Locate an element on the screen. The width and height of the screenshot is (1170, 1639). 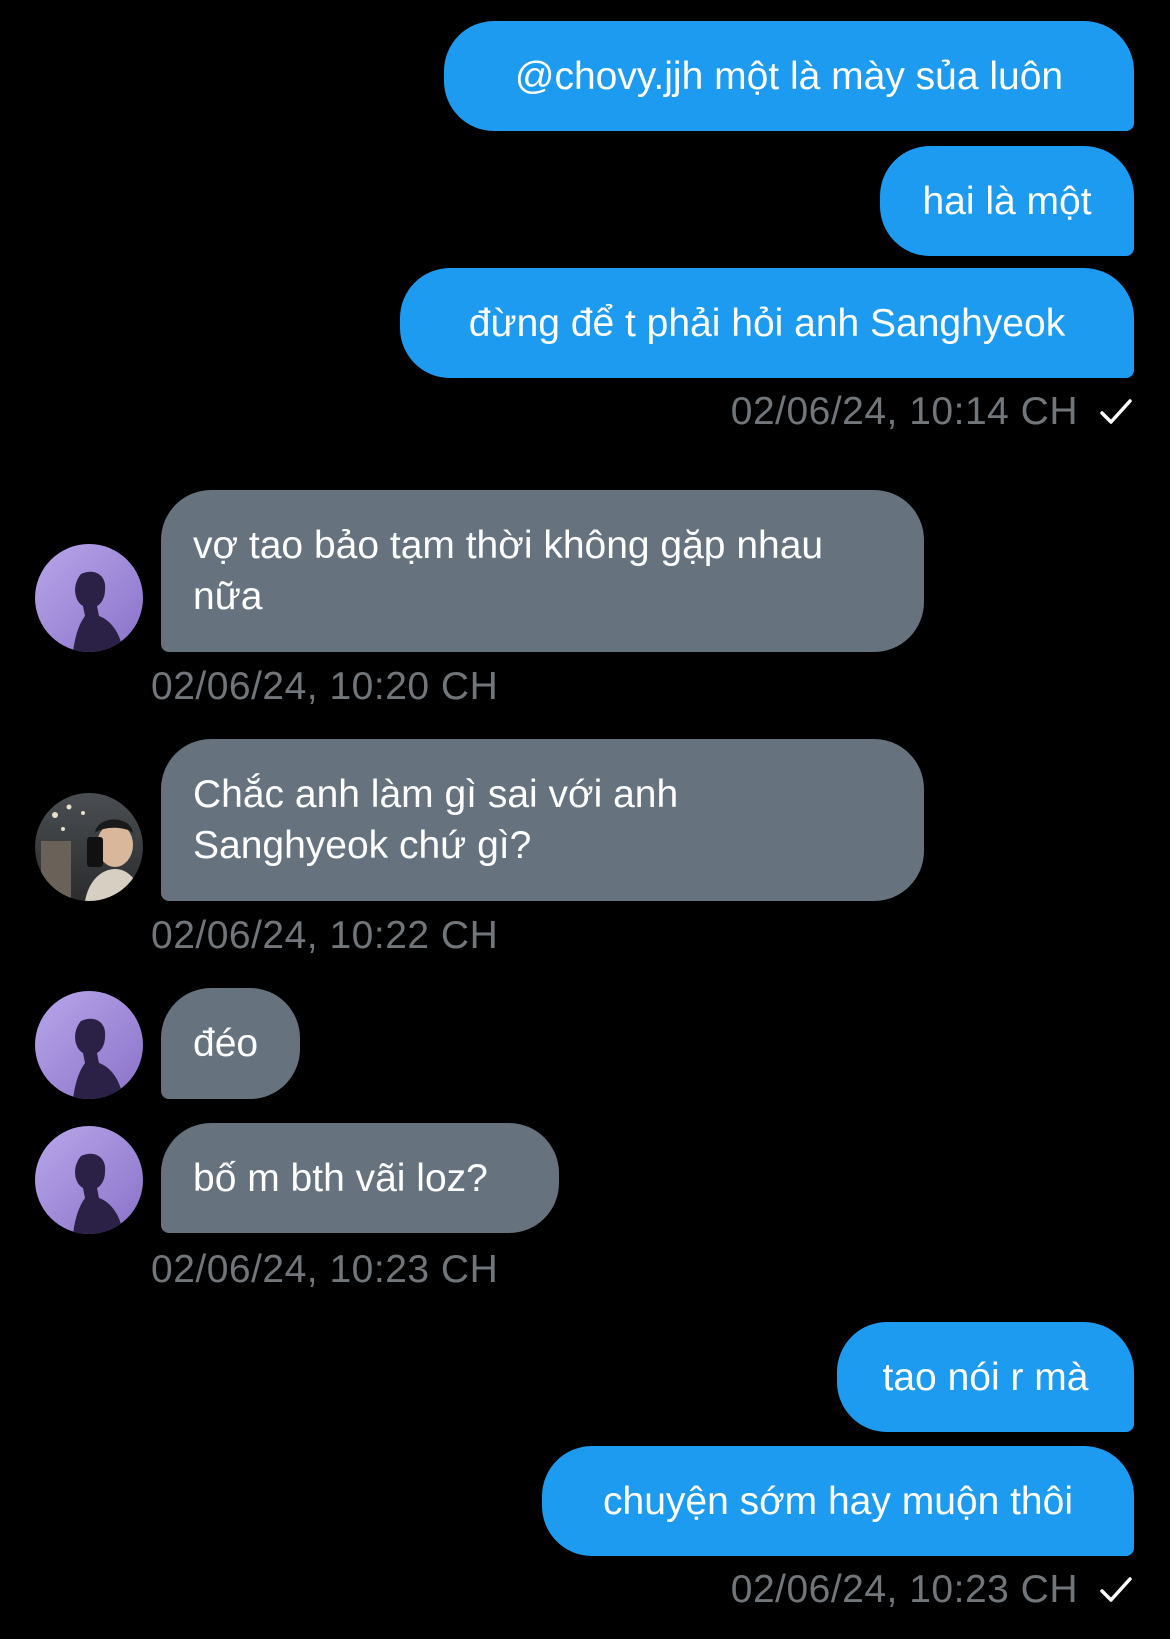
selfie-avatar-icon is located at coordinates (89, 847).